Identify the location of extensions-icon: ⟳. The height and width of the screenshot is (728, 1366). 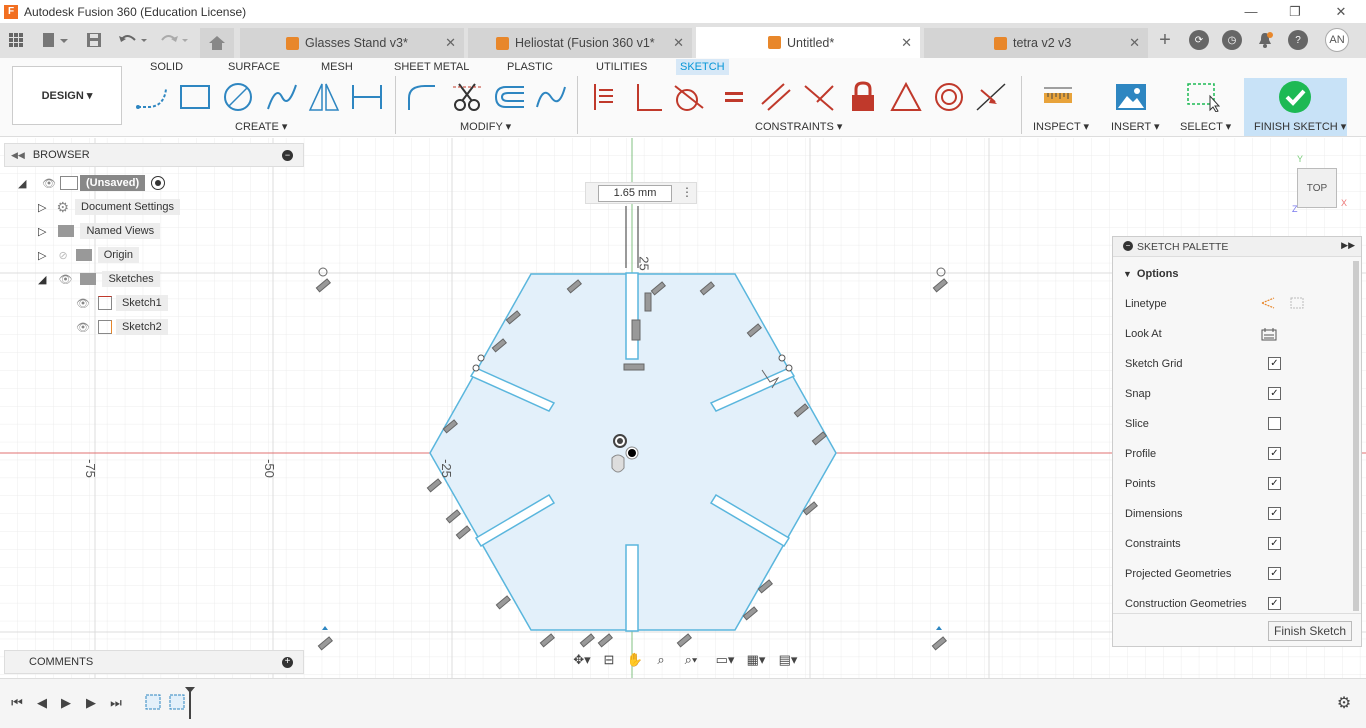
(1199, 40).